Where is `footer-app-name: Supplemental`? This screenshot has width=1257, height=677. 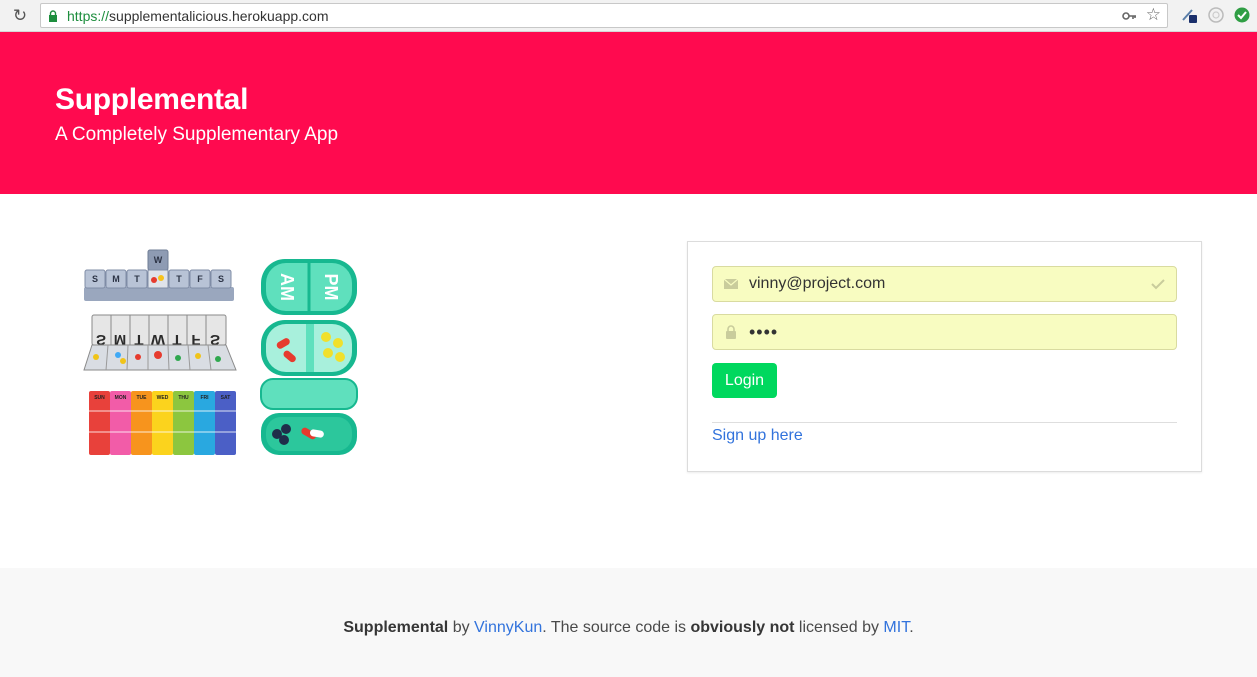
footer-app-name: Supplemental is located at coordinates (396, 627).